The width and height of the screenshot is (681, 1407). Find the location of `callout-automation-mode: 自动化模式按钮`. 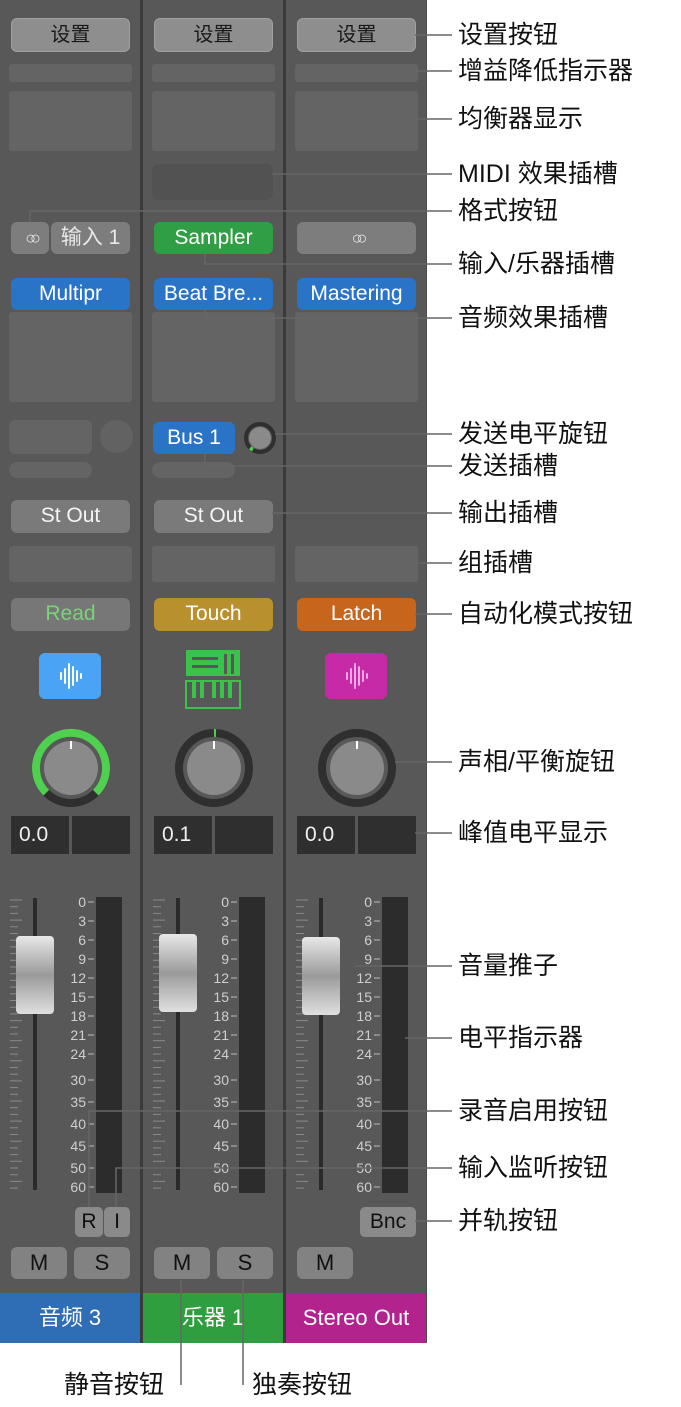

callout-automation-mode: 自动化模式按钮 is located at coordinates (546, 614).